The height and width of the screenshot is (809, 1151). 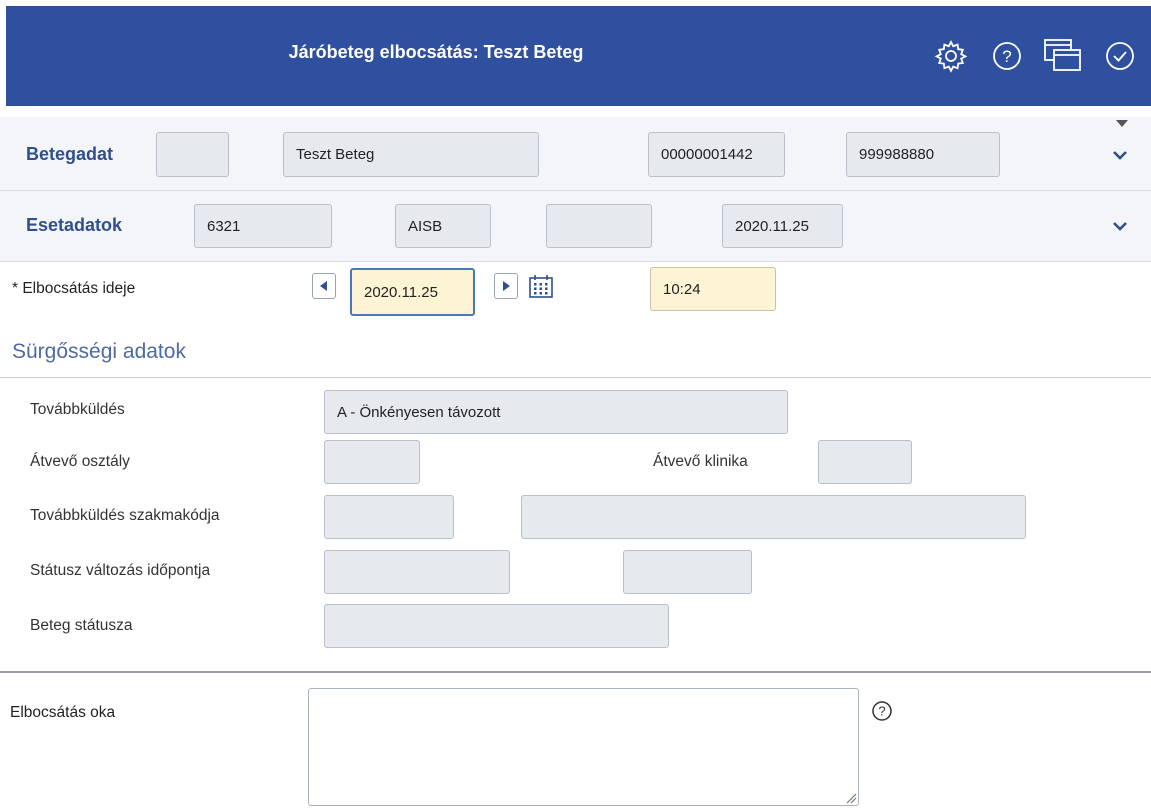 I want to click on page-title: Járóbeteg elbocsátás: Teszt Beteg, so click(x=436, y=52).